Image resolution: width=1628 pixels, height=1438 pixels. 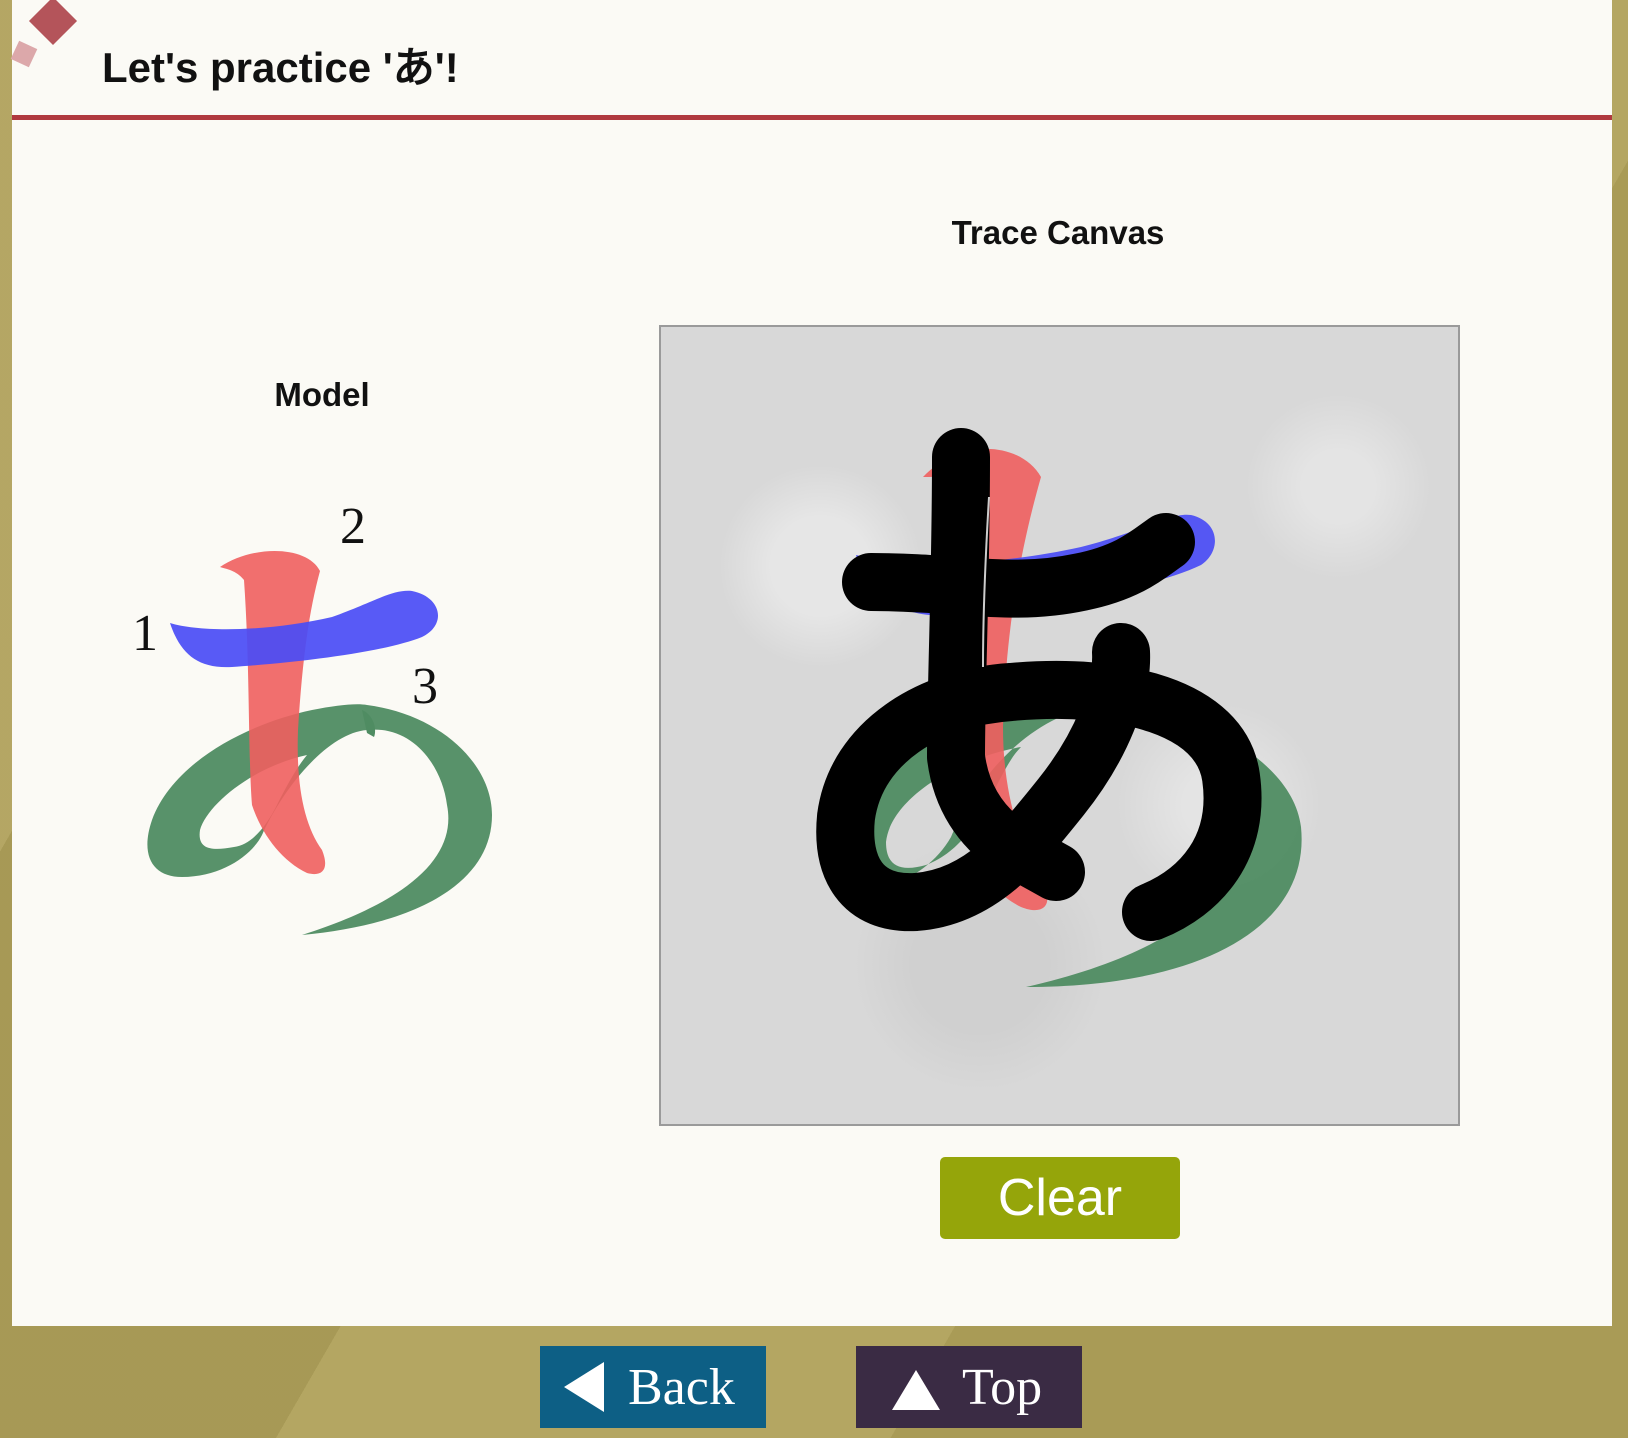 I want to click on title-divider, so click(x=812, y=117).